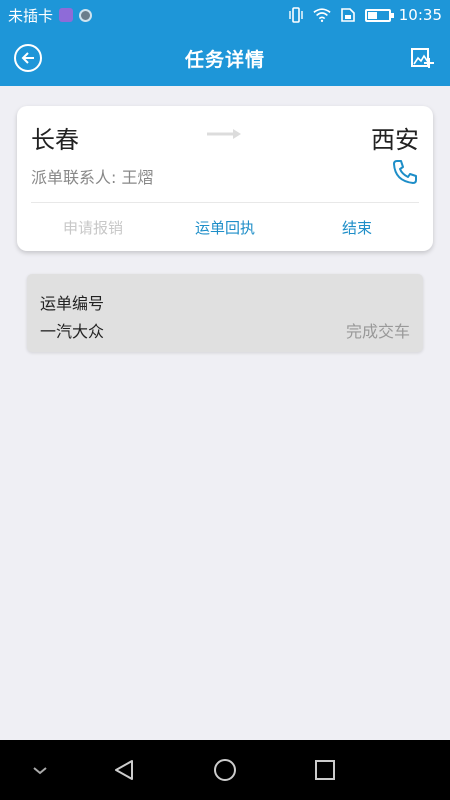 The height and width of the screenshot is (800, 450). I want to click on waybill-receipt-button: 运单回执, so click(225, 227).